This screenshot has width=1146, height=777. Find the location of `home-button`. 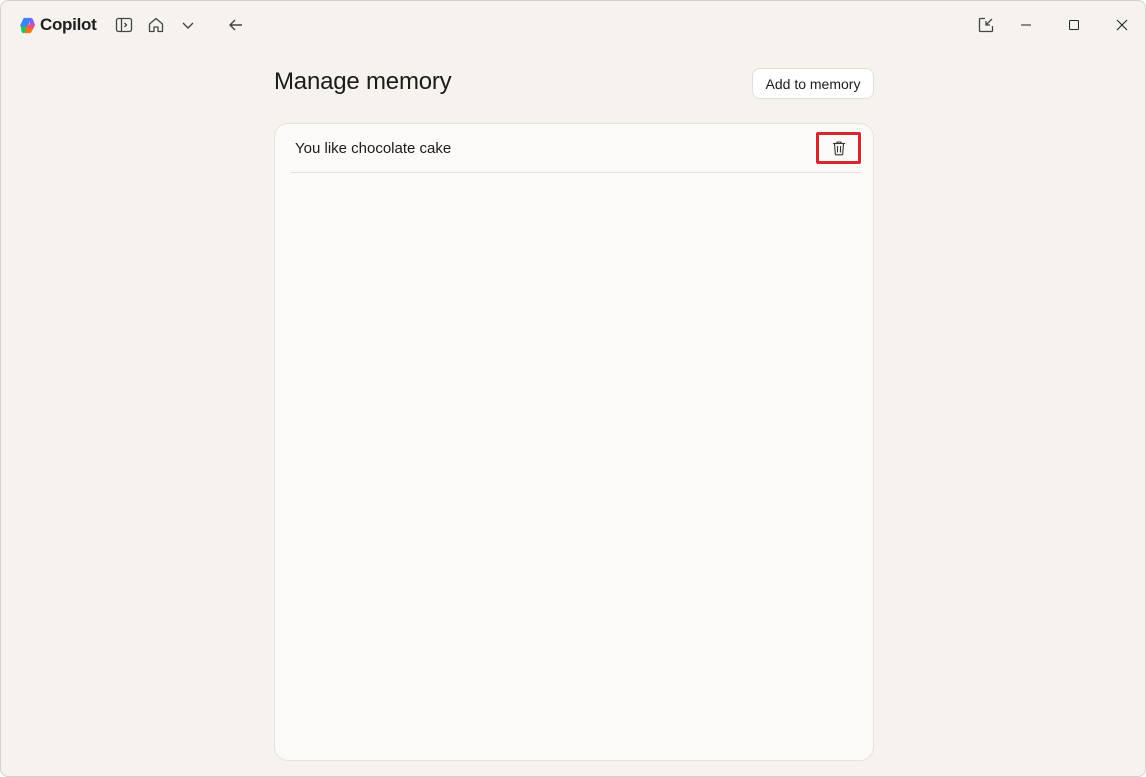

home-button is located at coordinates (156, 25).